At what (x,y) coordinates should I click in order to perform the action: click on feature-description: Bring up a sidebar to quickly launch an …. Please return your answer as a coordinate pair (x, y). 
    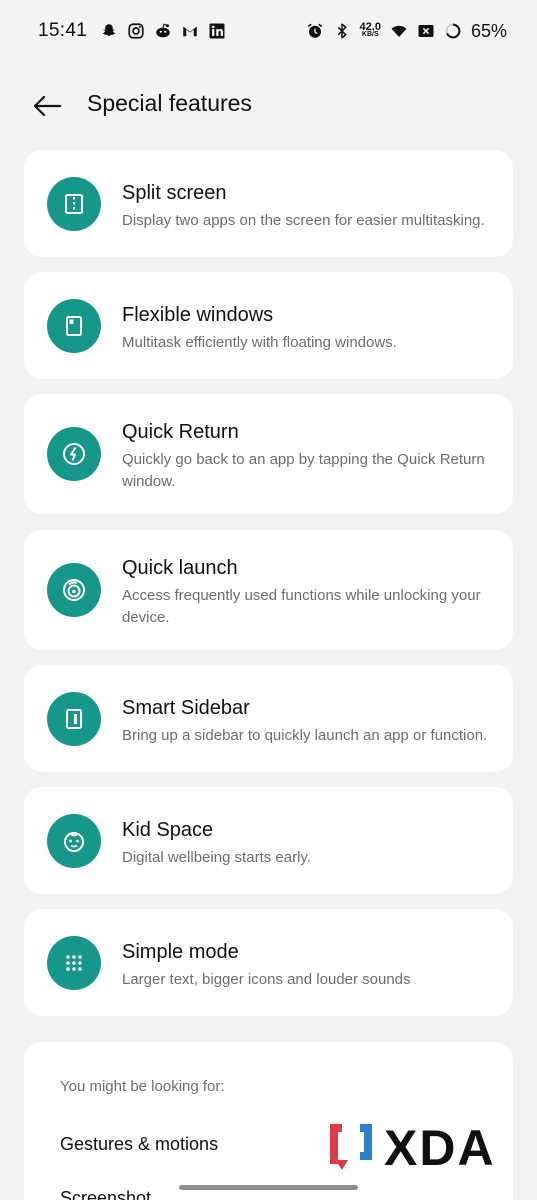
    Looking at the image, I should click on (305, 735).